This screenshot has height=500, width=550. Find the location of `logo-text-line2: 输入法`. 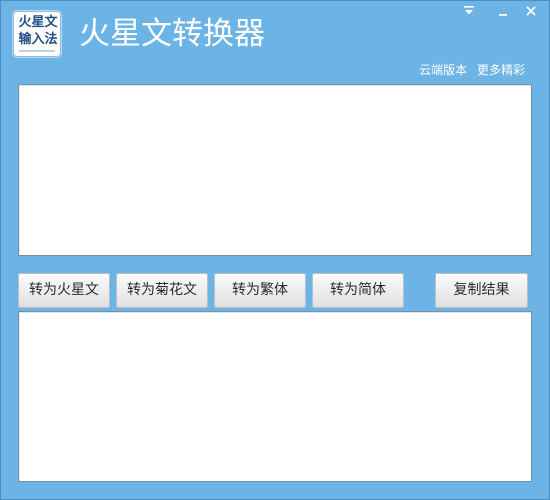

logo-text-line2: 输入法 is located at coordinates (38, 39).